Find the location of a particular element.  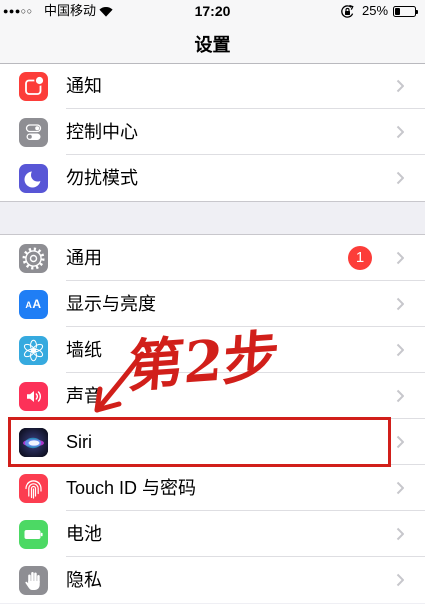

row-label: 电池 is located at coordinates (84, 534).